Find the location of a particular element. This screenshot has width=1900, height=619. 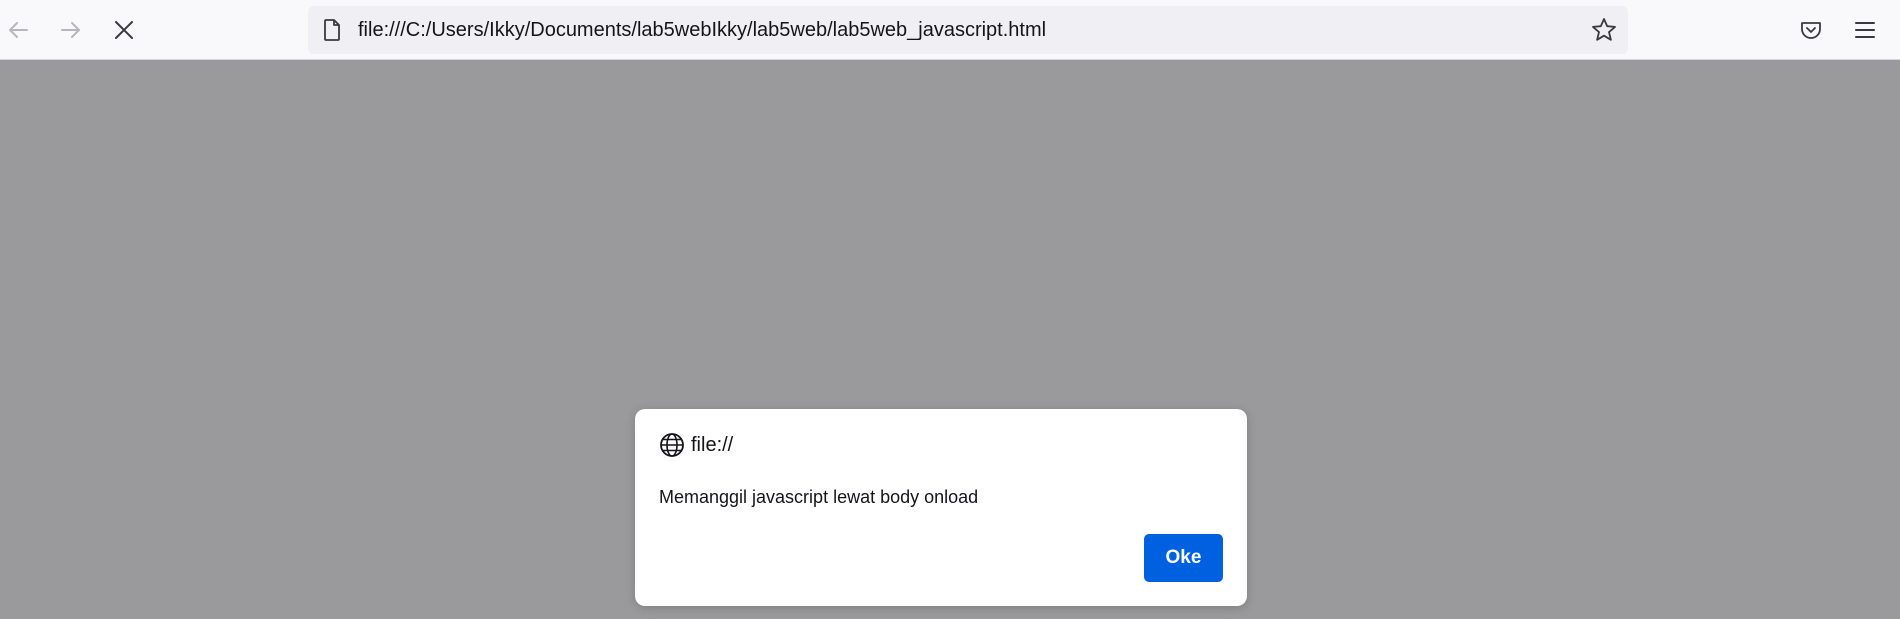

globe-icon is located at coordinates (672, 445).